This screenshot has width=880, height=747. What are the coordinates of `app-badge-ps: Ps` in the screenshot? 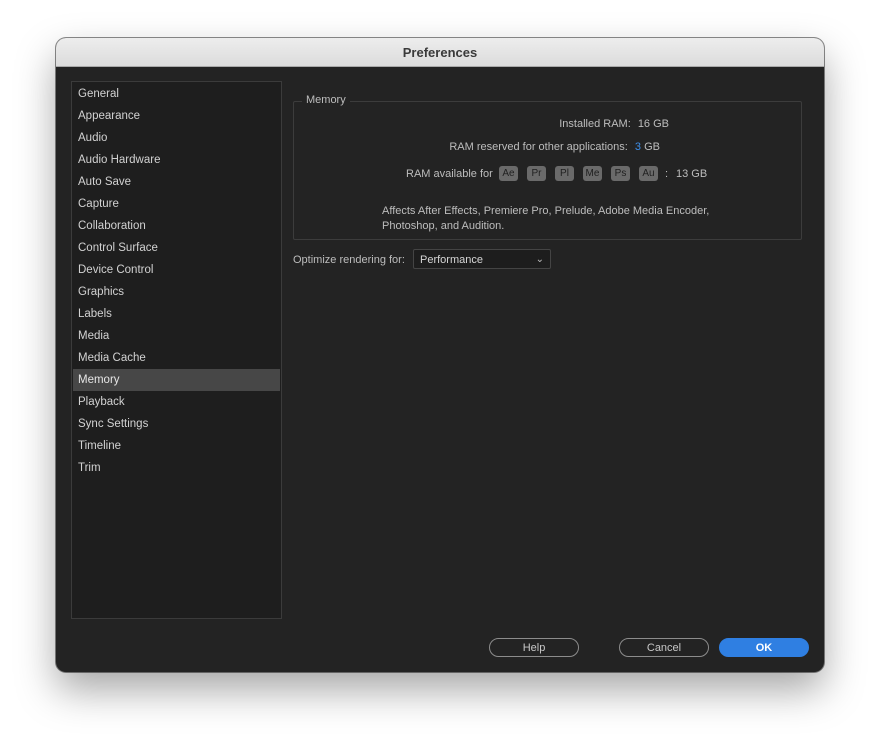 It's located at (620, 173).